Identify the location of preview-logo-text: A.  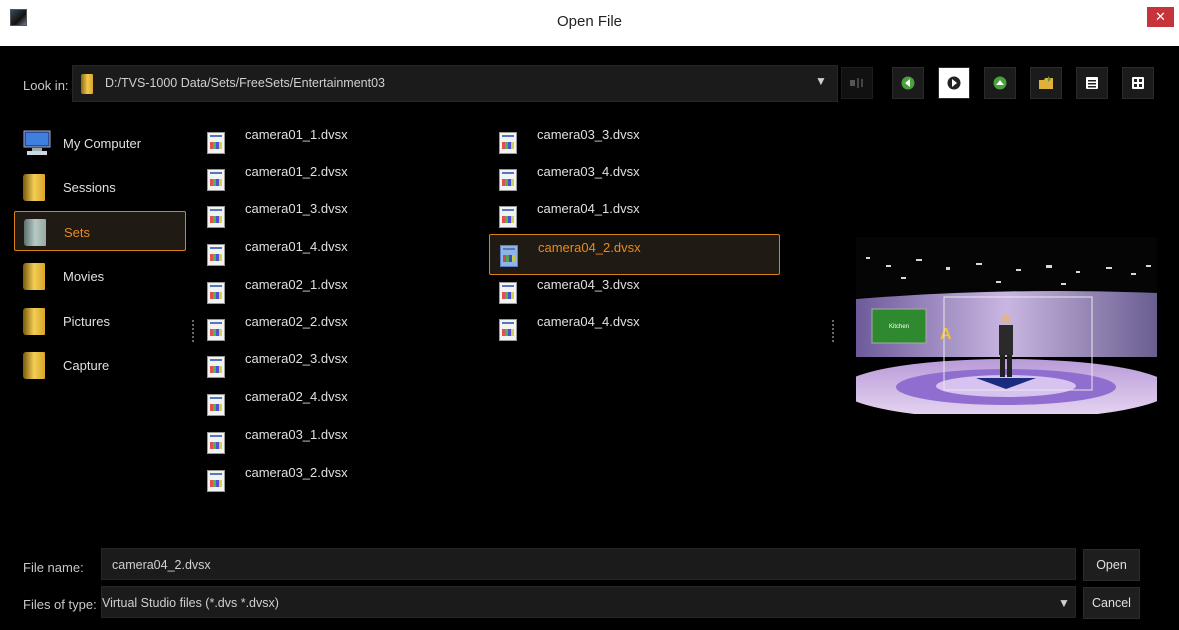
(946, 334).